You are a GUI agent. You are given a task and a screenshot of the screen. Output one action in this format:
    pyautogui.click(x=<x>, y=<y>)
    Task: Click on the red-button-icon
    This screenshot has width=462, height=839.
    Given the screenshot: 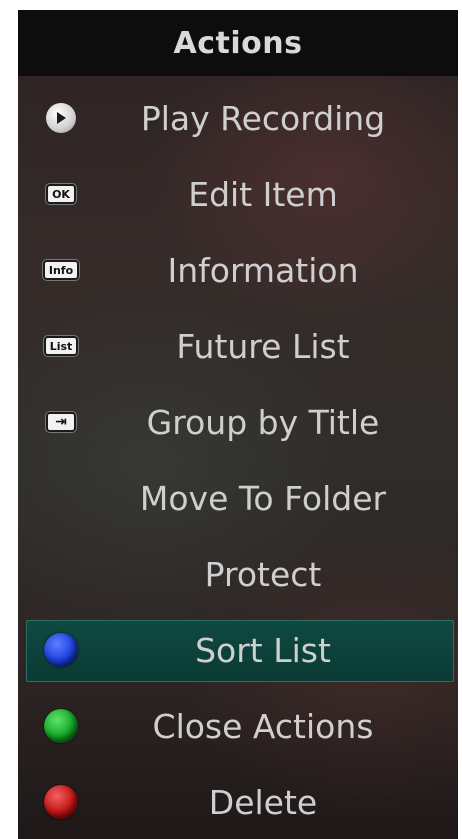 What is the action you would take?
    pyautogui.click(x=61, y=802)
    